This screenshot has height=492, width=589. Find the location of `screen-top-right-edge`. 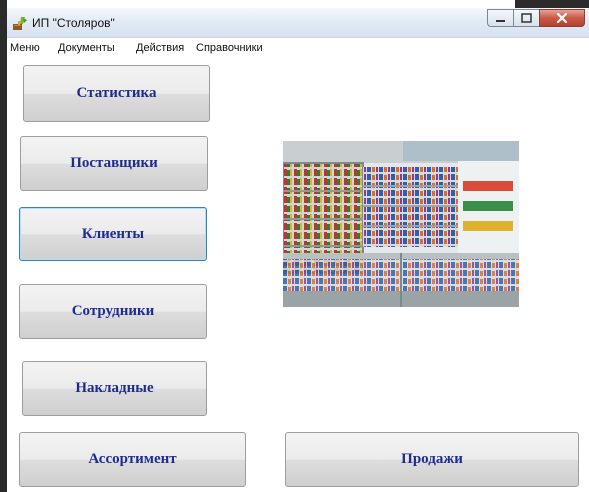

screen-top-right-edge is located at coordinates (552, 4).